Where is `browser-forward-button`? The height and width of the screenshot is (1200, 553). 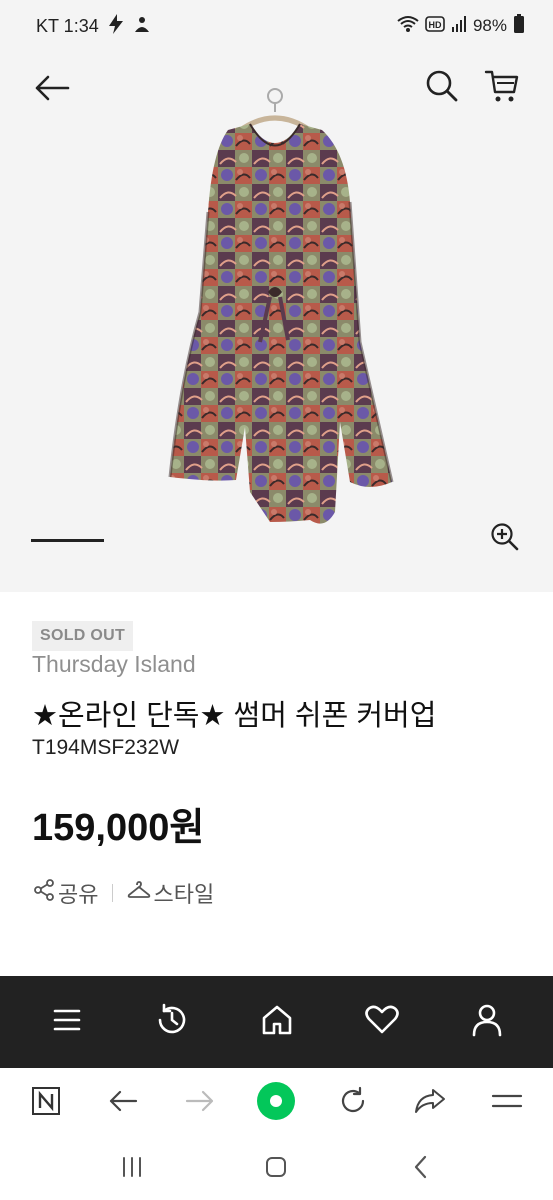
browser-forward-button is located at coordinates (200, 1103).